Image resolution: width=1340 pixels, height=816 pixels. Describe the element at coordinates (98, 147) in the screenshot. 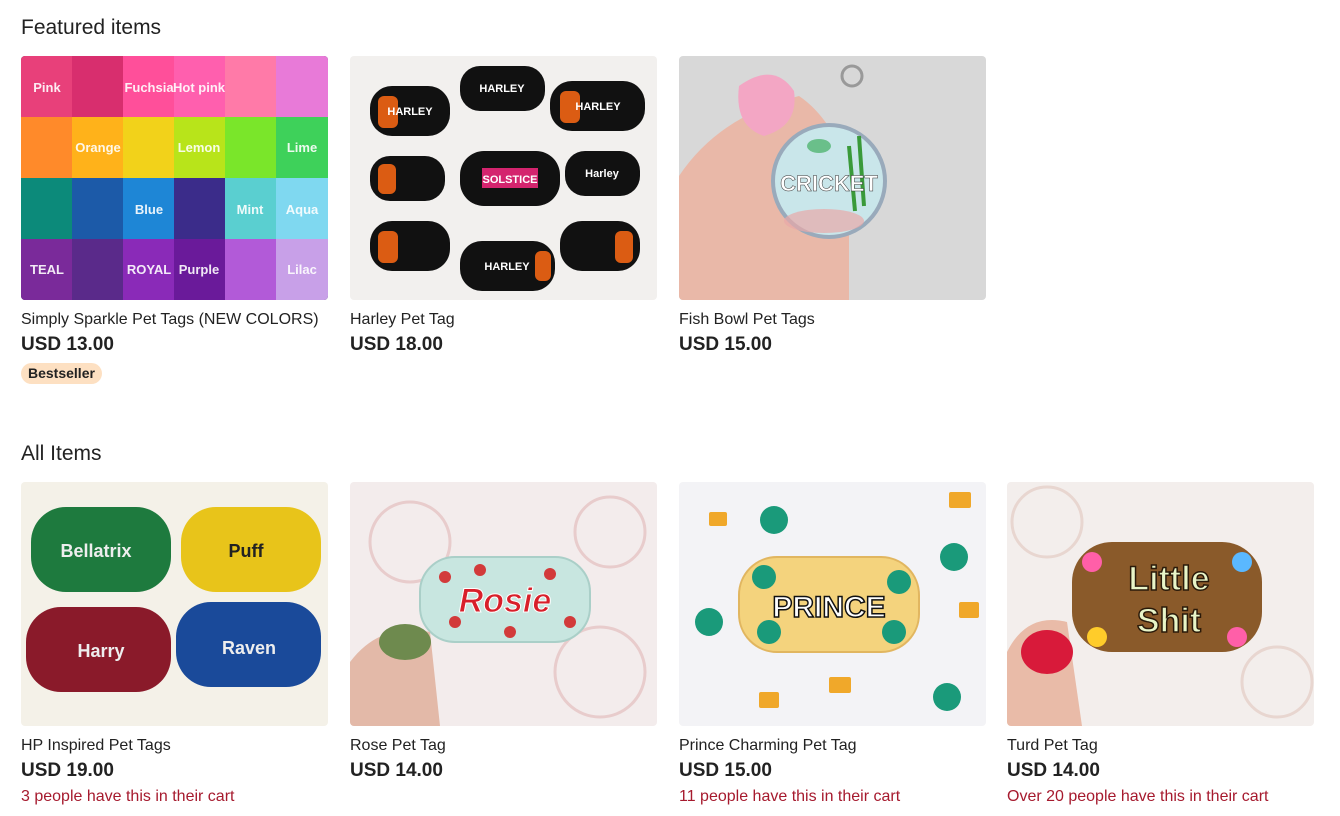

I see `svg-text: Orange` at that location.